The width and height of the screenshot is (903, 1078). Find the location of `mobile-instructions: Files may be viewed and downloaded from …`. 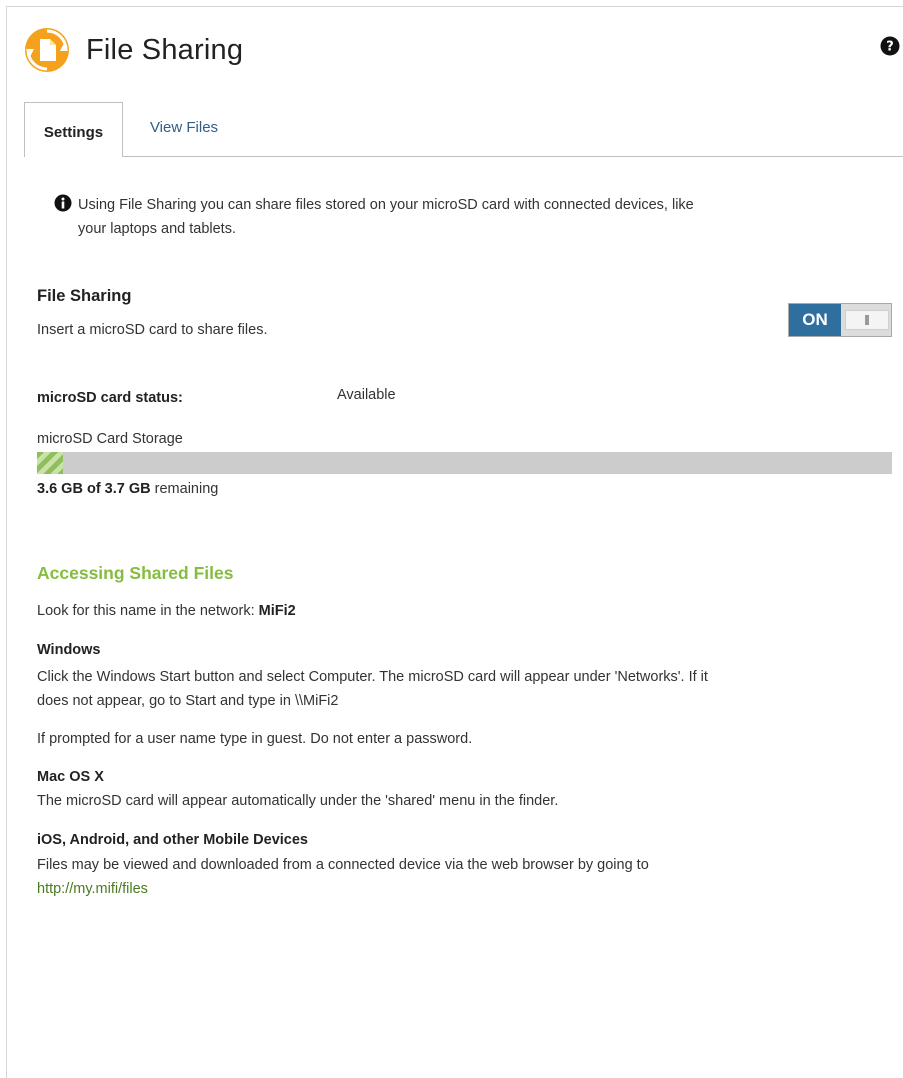

mobile-instructions: Files may be viewed and downloaded from … is located at coordinates (343, 865).